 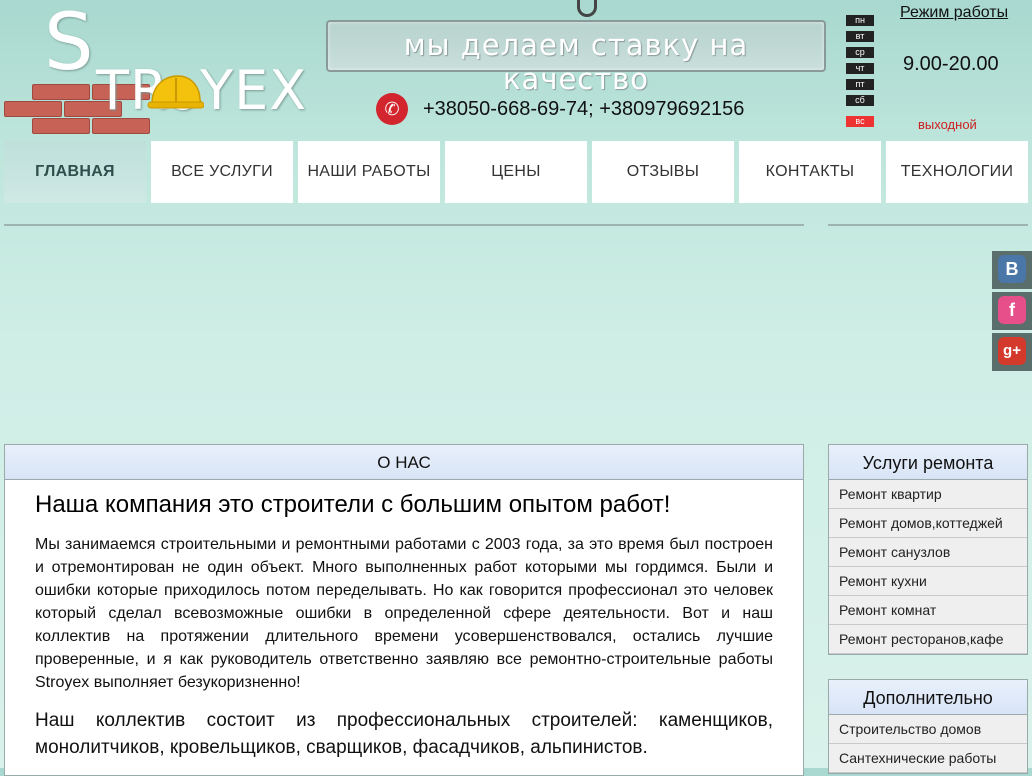 I want to click on sidebar-item-bathrooms: Ремонт санузлов, so click(x=928, y=552).